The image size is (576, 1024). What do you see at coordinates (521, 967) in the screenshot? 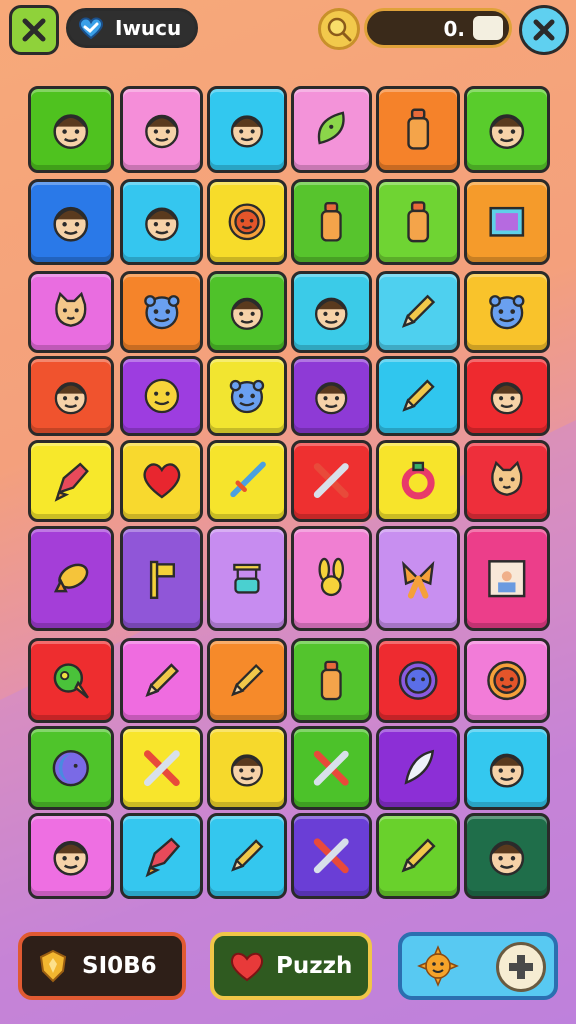
I see `plus-button` at bounding box center [521, 967].